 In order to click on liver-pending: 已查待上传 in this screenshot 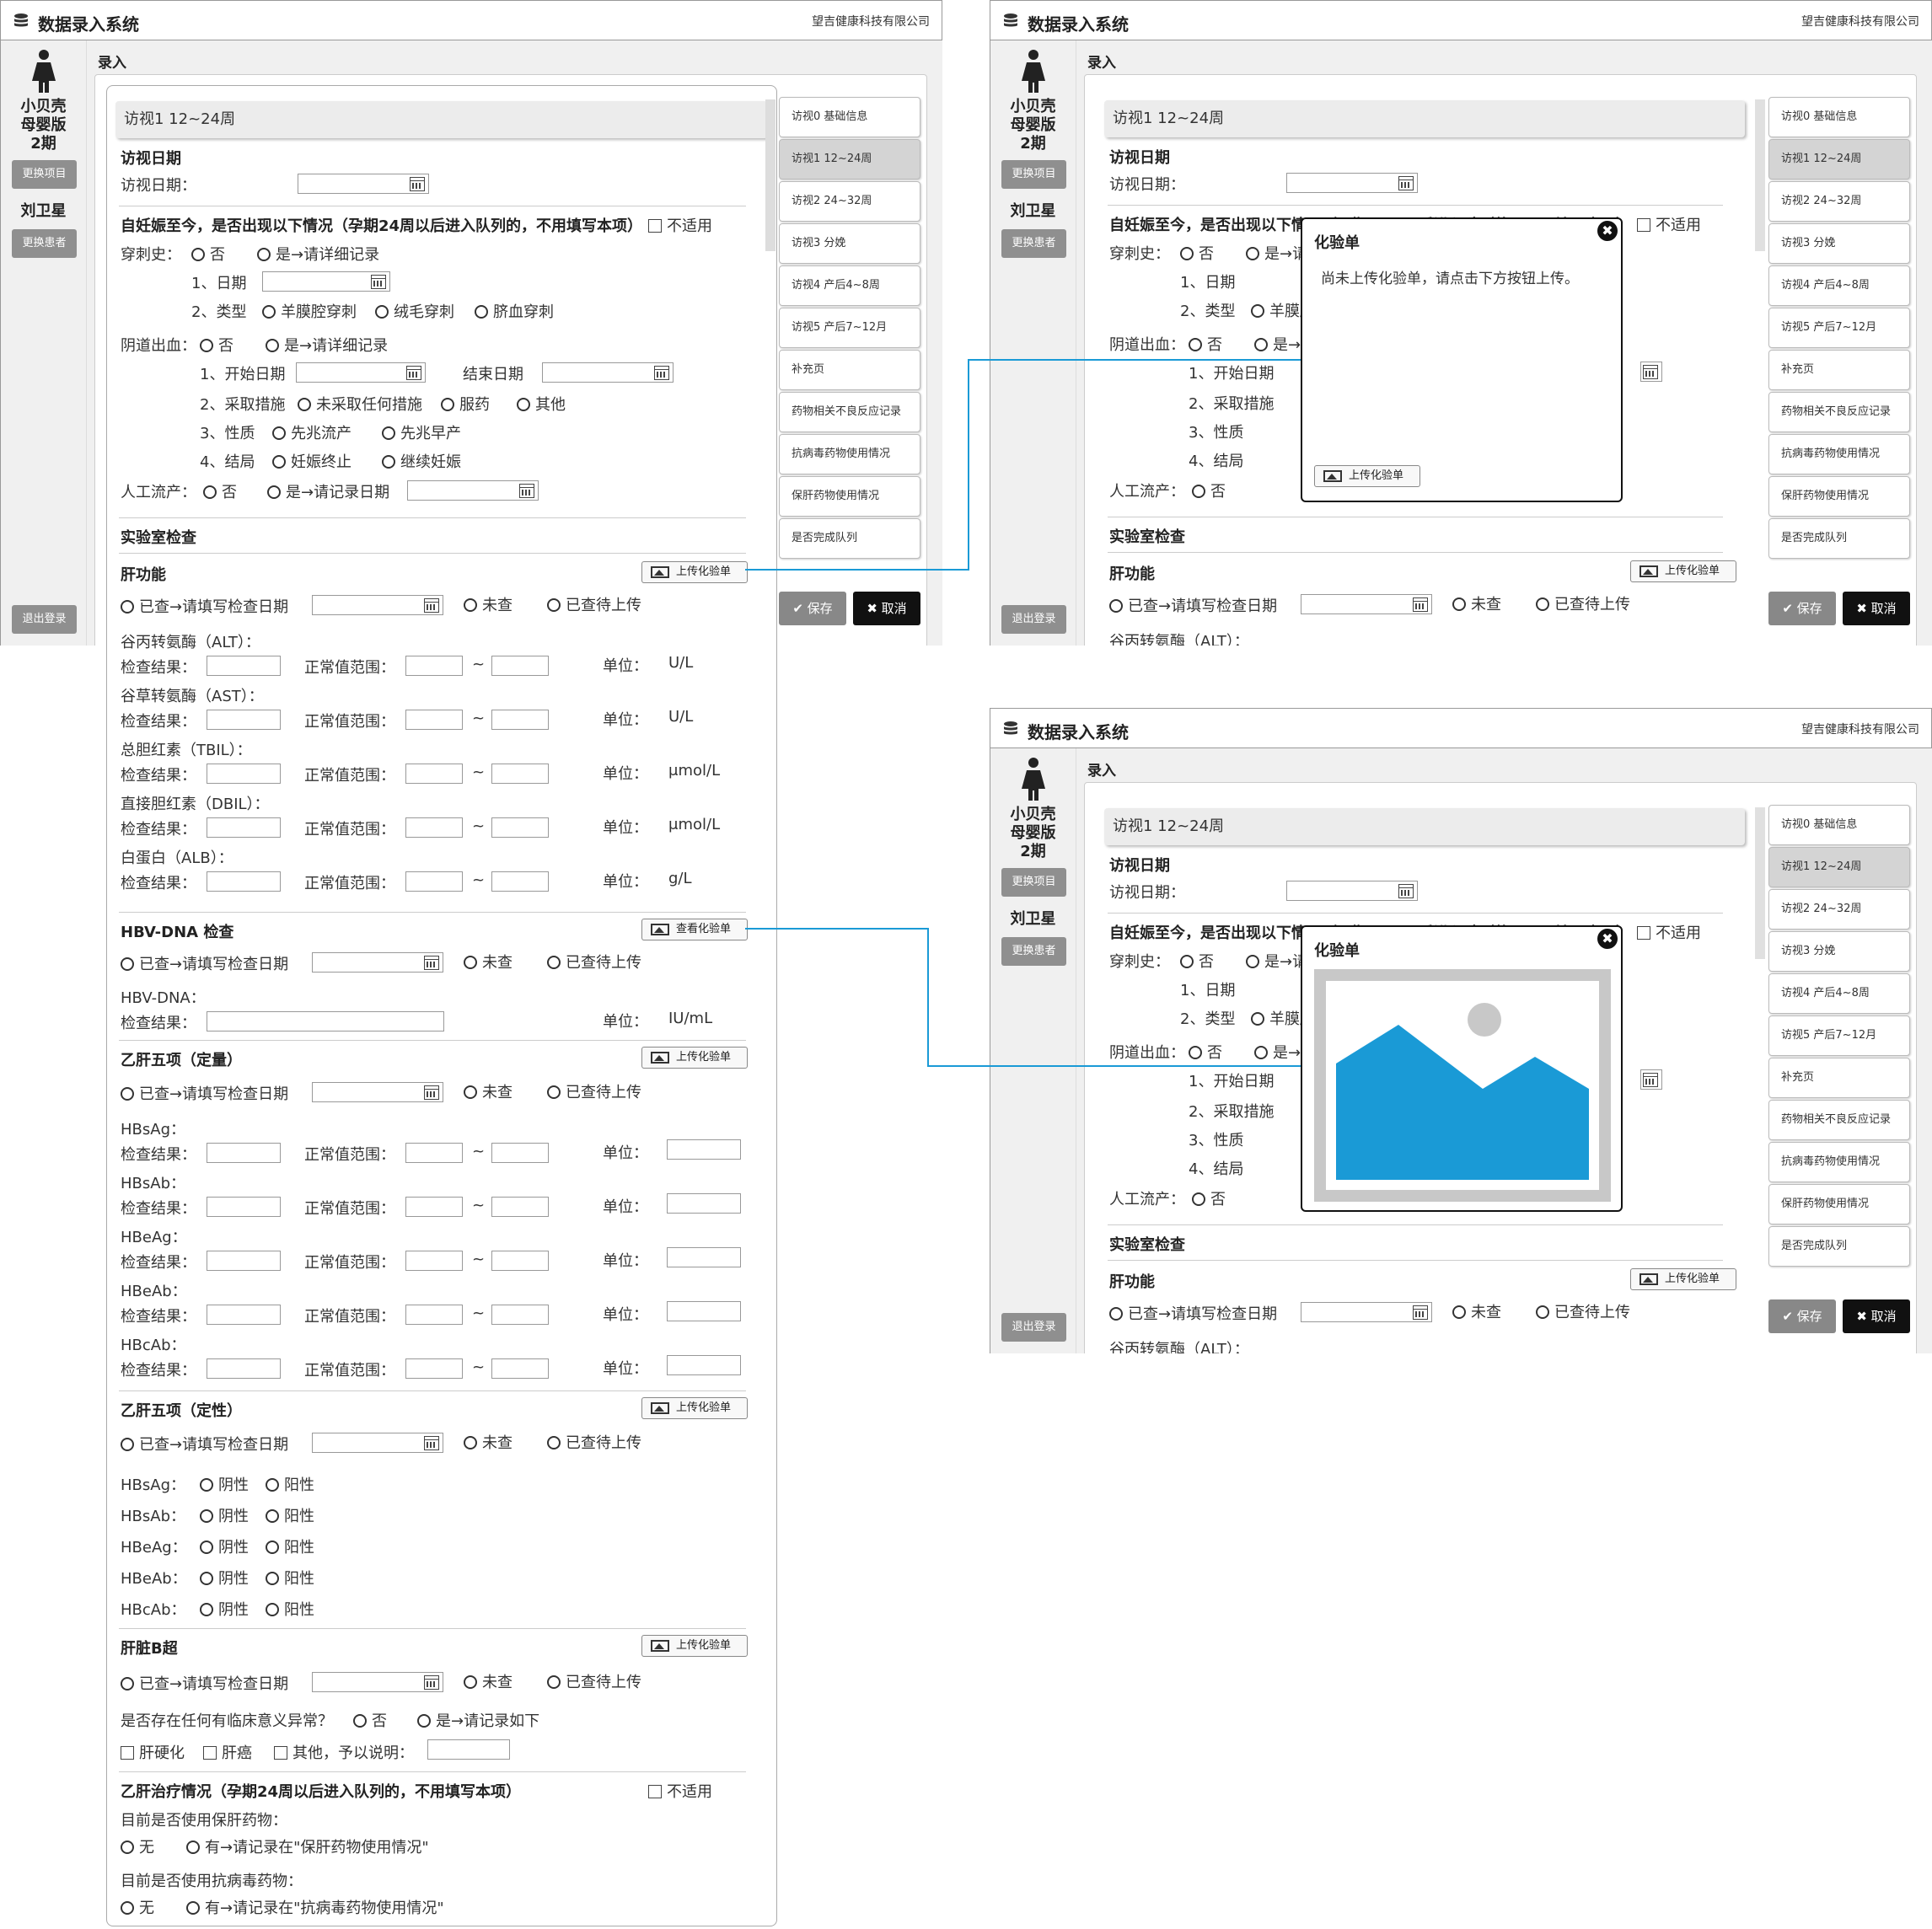, I will do `click(1583, 603)`.